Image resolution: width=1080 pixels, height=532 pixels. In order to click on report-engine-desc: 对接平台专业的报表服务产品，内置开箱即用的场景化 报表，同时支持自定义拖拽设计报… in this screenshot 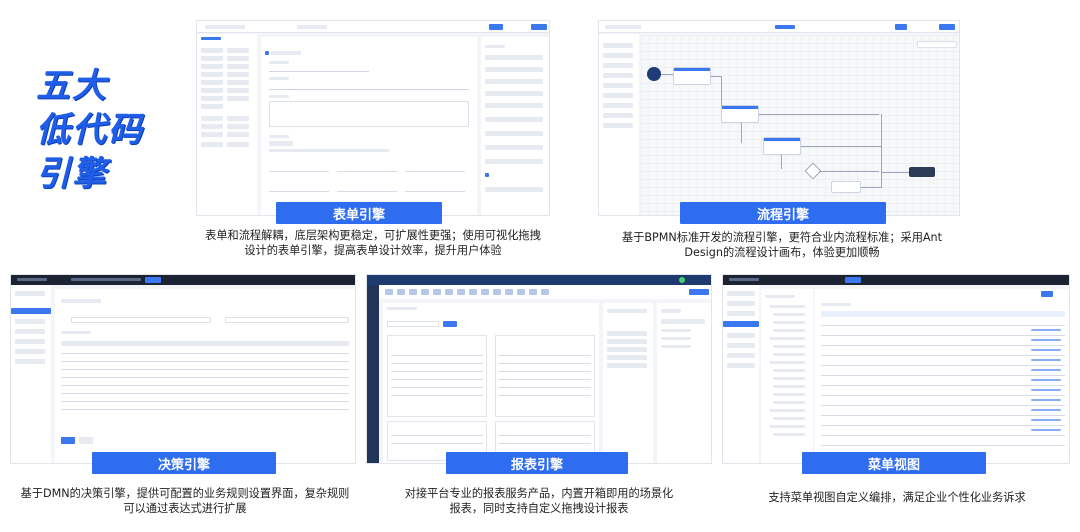, I will do `click(539, 501)`.